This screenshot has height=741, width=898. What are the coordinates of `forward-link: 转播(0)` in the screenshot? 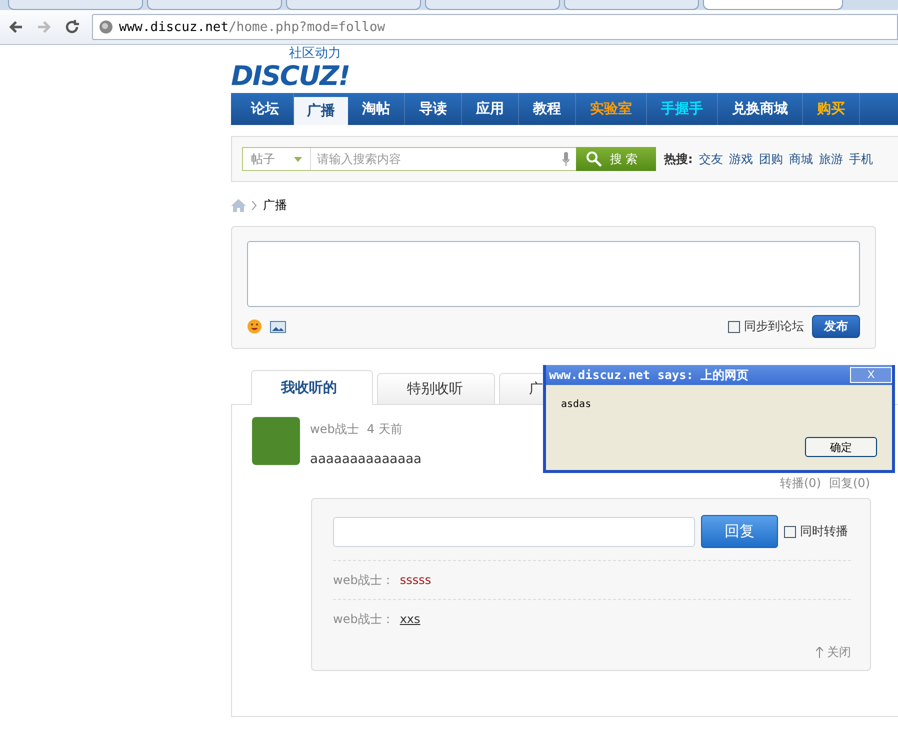 It's located at (800, 483).